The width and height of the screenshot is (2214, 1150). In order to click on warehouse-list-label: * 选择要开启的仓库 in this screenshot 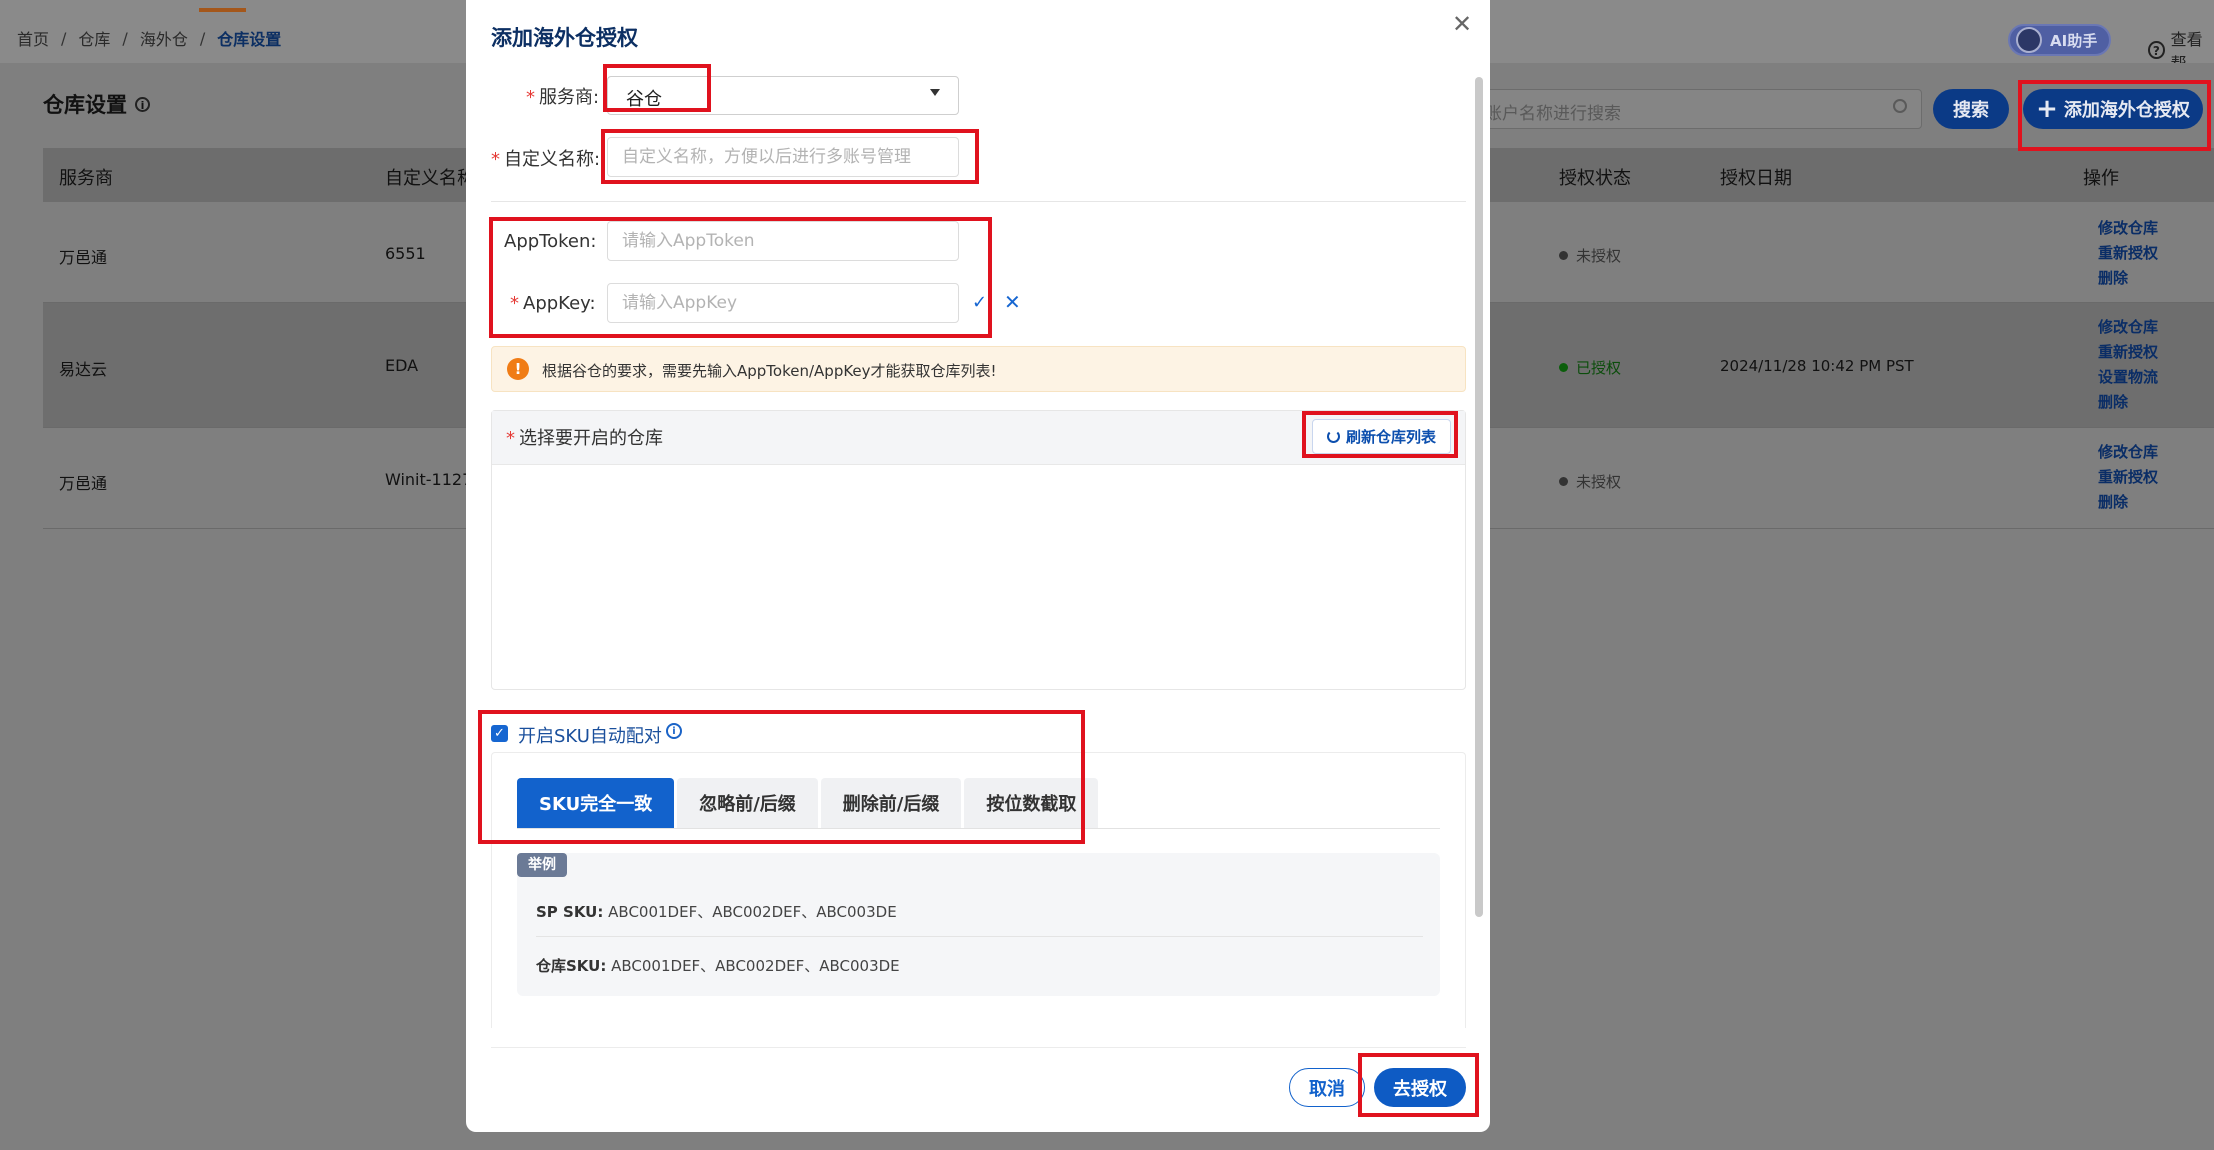, I will do `click(584, 437)`.